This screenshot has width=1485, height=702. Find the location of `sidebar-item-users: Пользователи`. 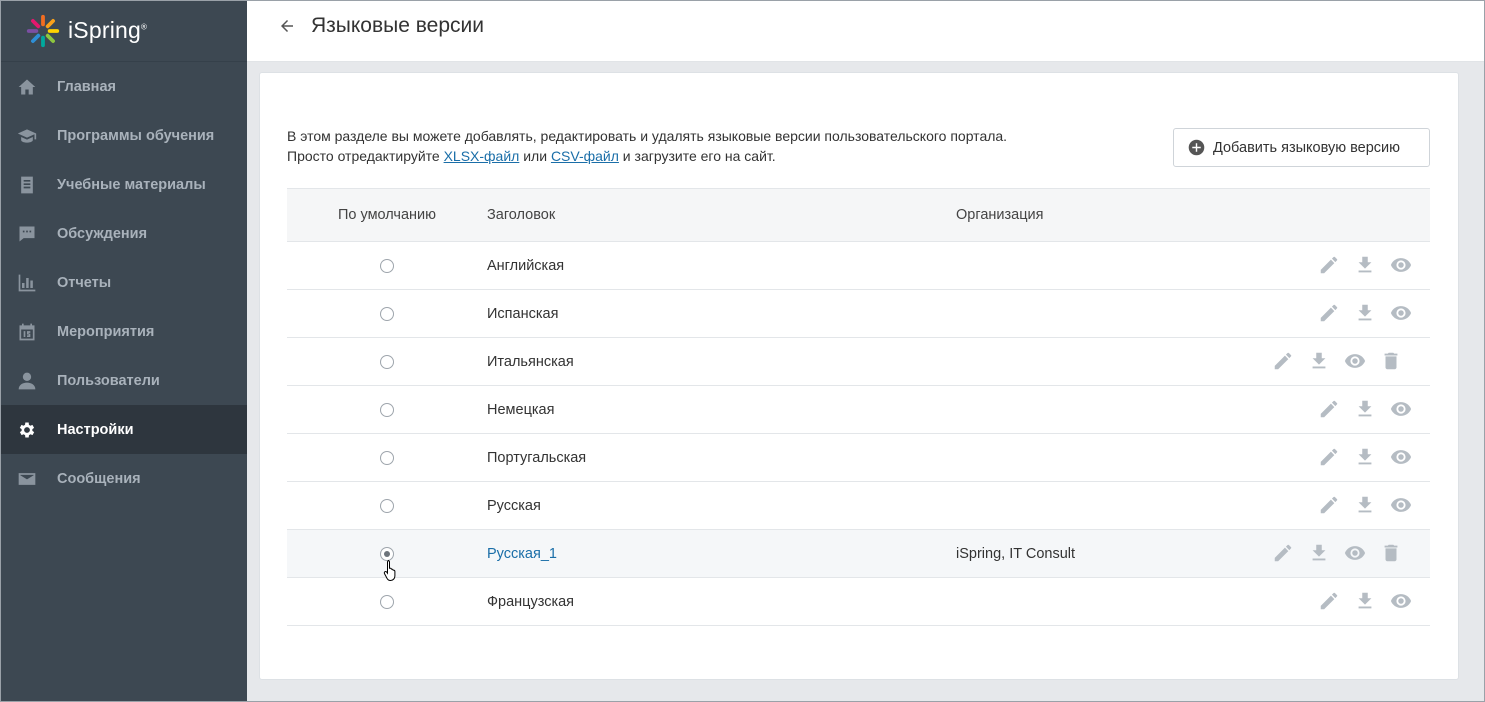

sidebar-item-users: Пользователи is located at coordinates (123, 380).